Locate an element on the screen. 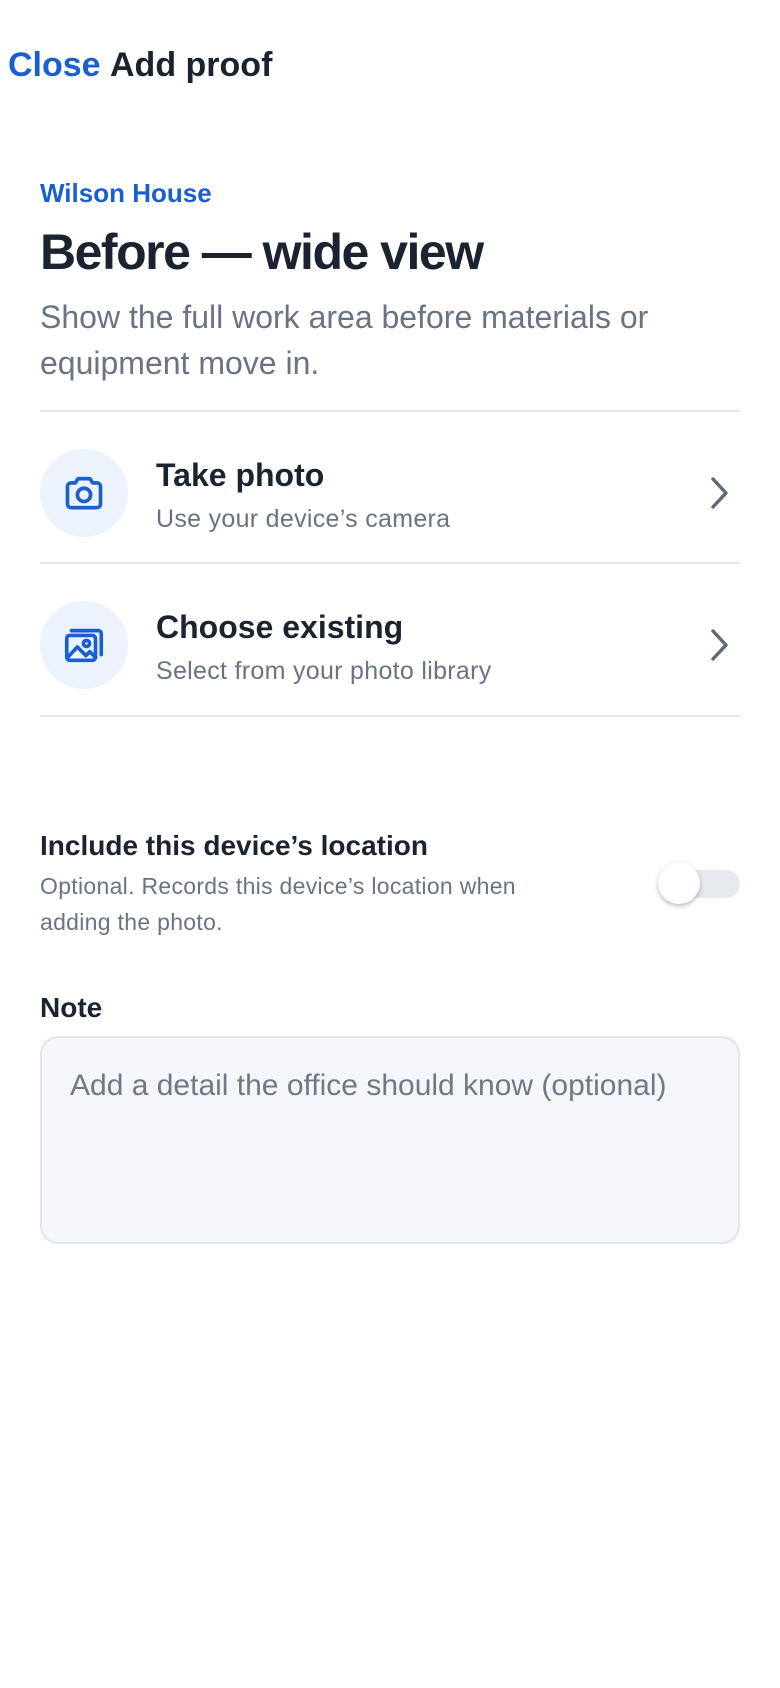 The height and width of the screenshot is (1688, 780). photo-library-icon is located at coordinates (84, 645).